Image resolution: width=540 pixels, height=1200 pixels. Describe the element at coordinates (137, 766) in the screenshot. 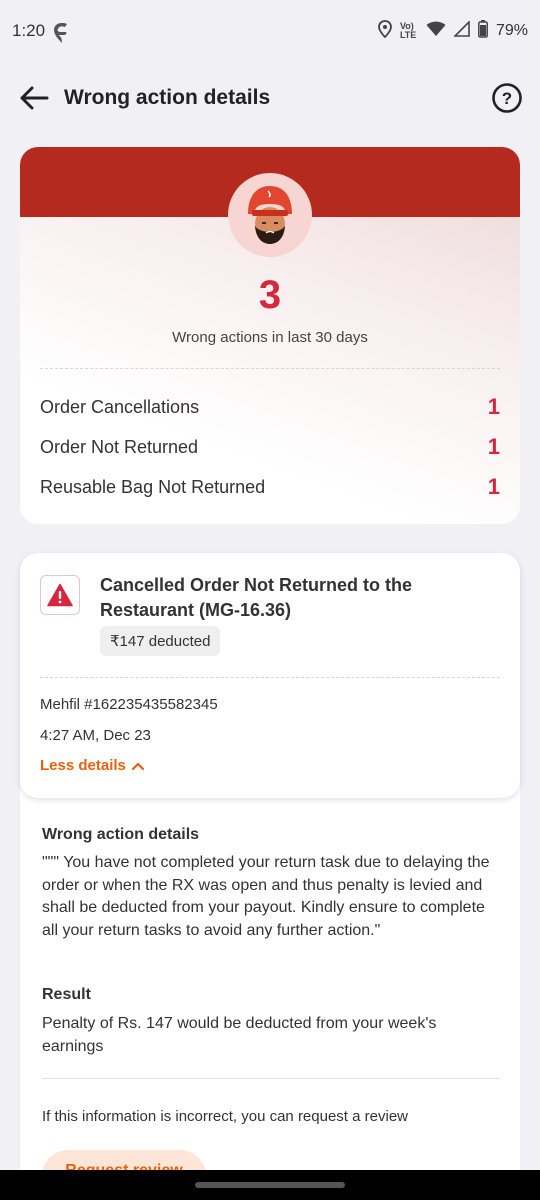

I see `chevron-up-icon` at that location.